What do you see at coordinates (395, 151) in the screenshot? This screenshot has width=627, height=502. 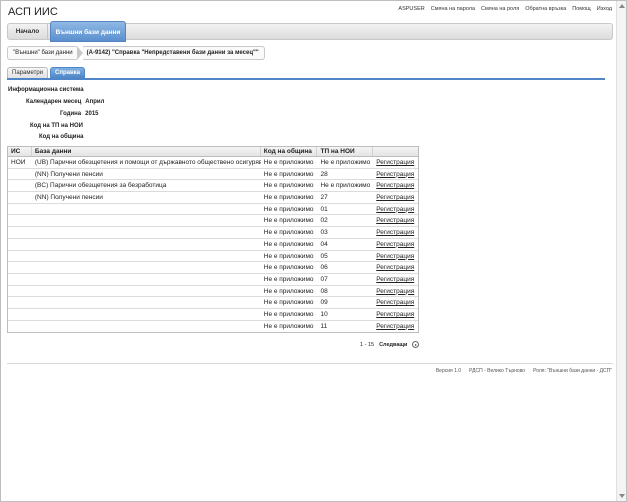 I see `column-header-action` at bounding box center [395, 151].